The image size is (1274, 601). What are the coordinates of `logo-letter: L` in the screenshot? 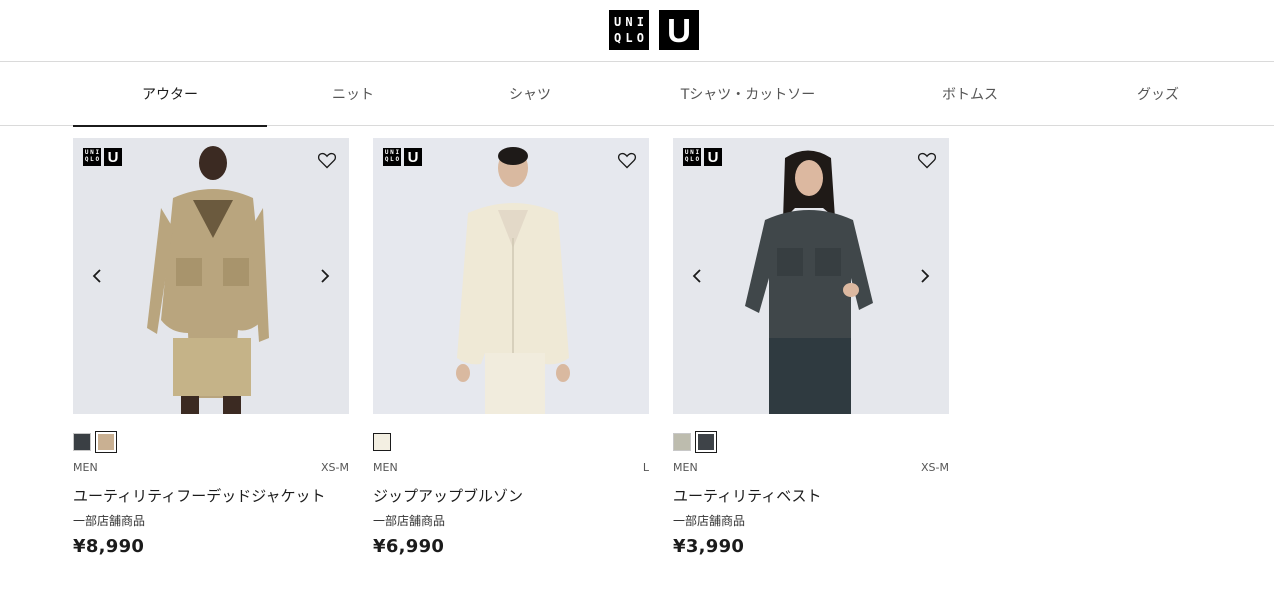 It's located at (629, 38).